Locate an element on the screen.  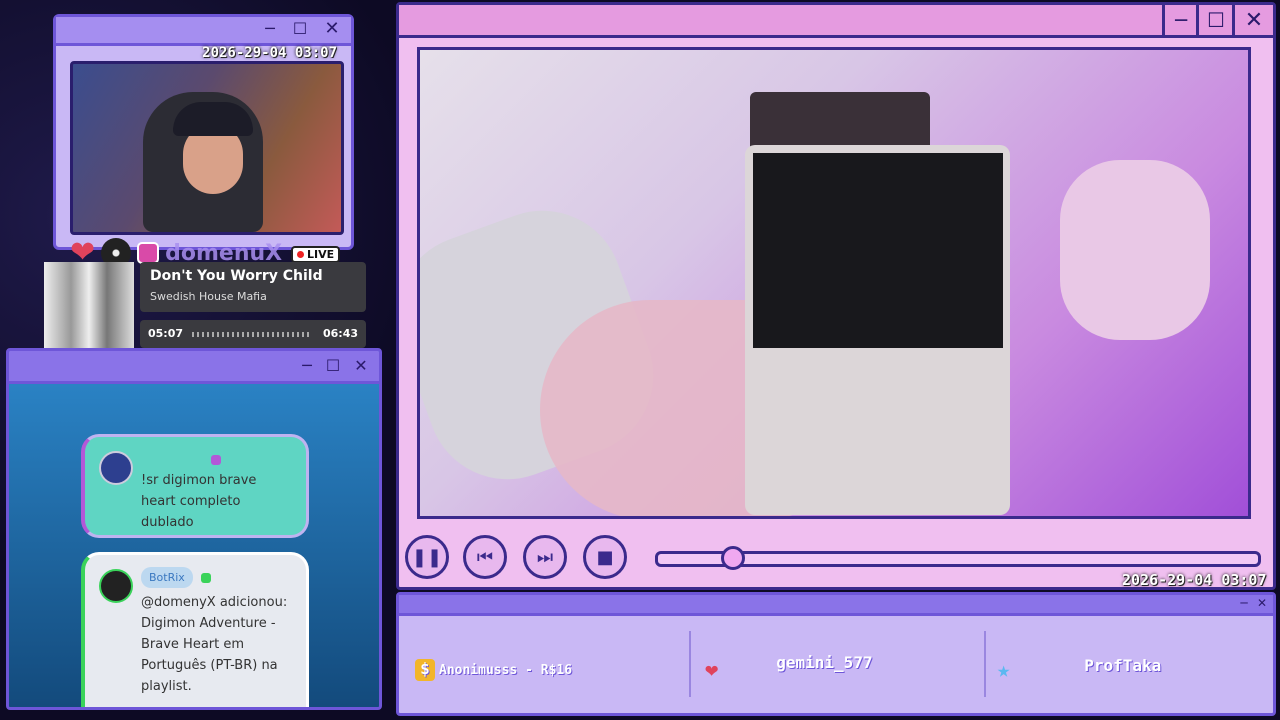
webcam-window: ─ ☐ ✕ 2026-29-04 03:07 is located at coordinates (203, 132).